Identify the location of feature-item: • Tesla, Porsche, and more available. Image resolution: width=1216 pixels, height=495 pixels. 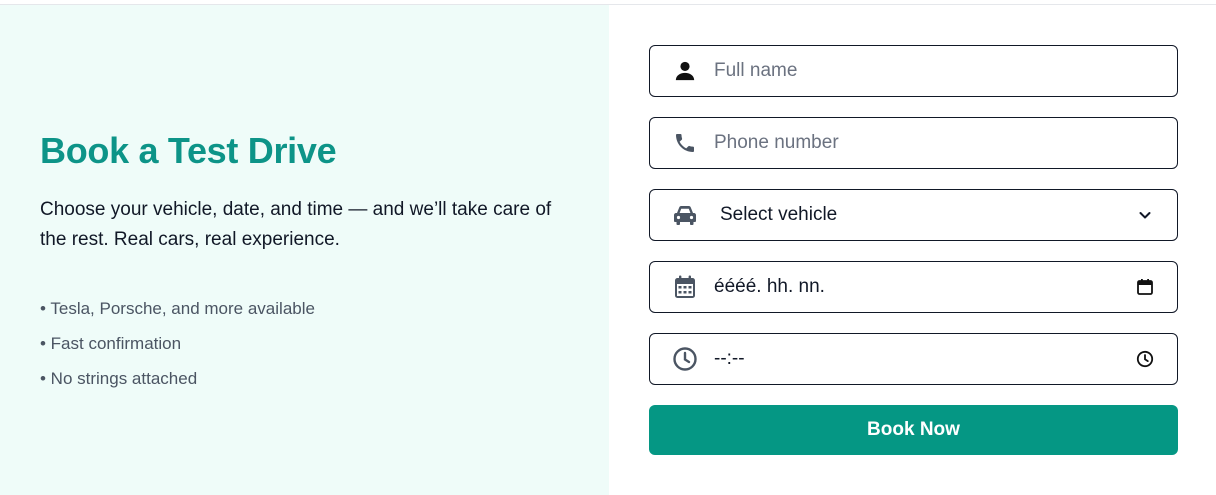
(177, 308).